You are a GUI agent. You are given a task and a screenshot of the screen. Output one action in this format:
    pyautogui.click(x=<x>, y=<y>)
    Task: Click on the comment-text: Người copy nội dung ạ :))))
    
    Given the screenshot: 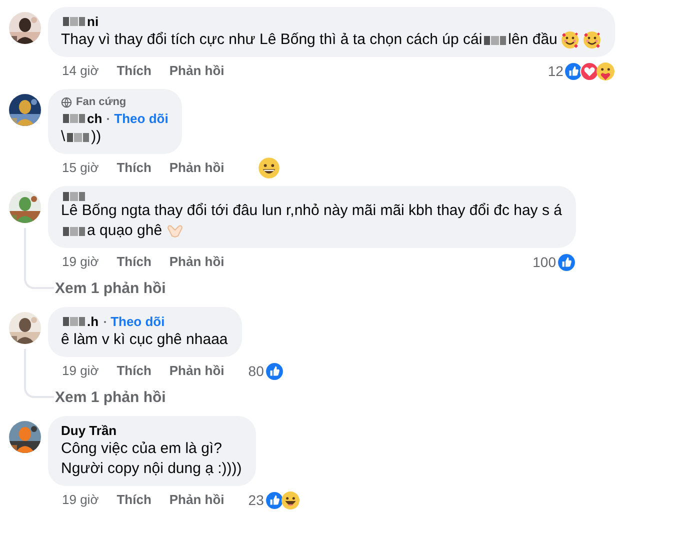 What is the action you would take?
    pyautogui.click(x=151, y=469)
    